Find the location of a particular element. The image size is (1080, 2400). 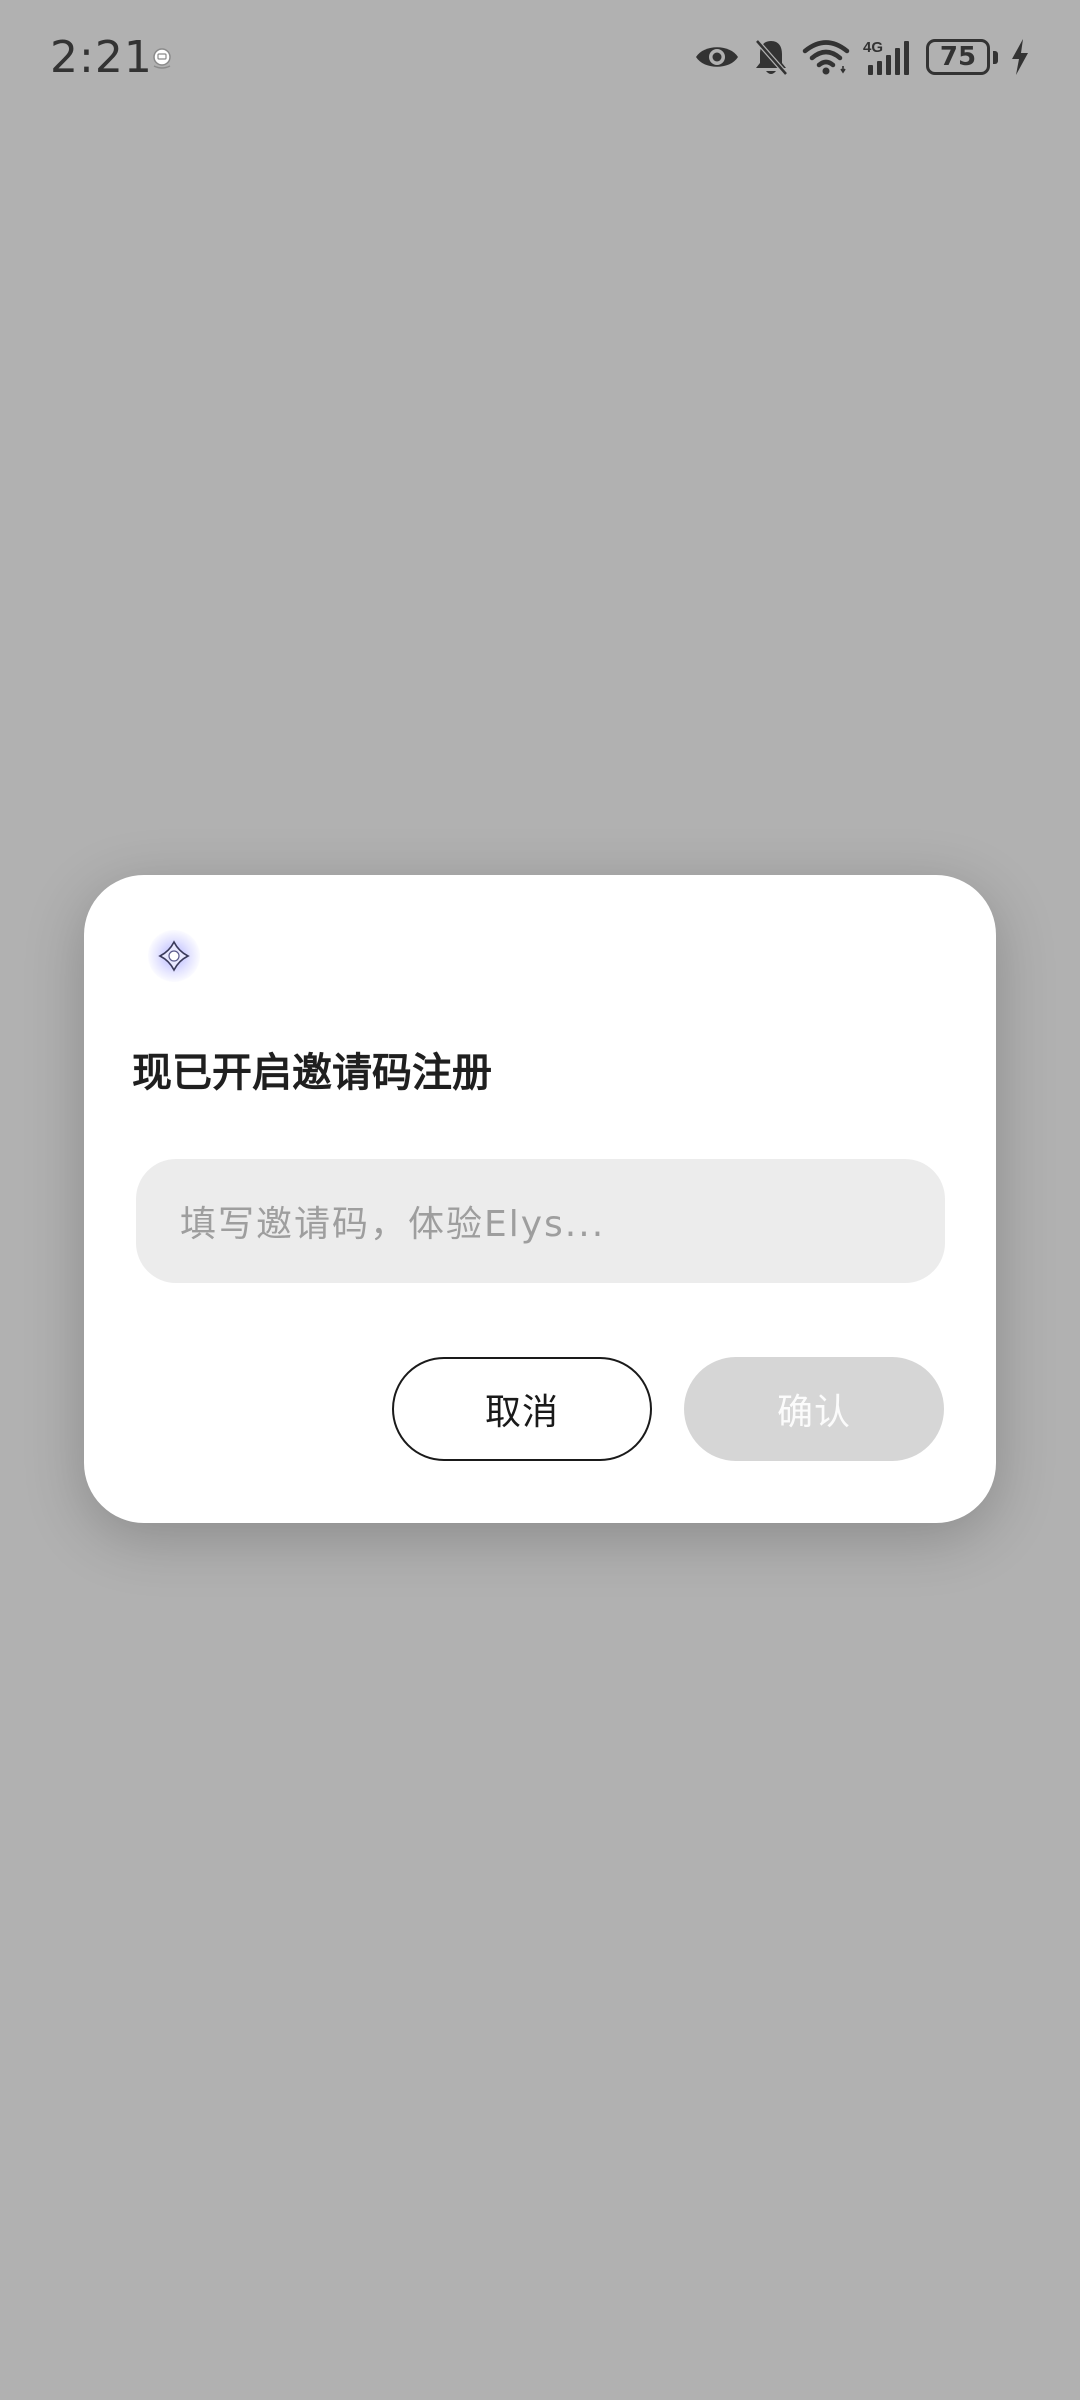

status-time: 2:21 is located at coordinates (101, 57).